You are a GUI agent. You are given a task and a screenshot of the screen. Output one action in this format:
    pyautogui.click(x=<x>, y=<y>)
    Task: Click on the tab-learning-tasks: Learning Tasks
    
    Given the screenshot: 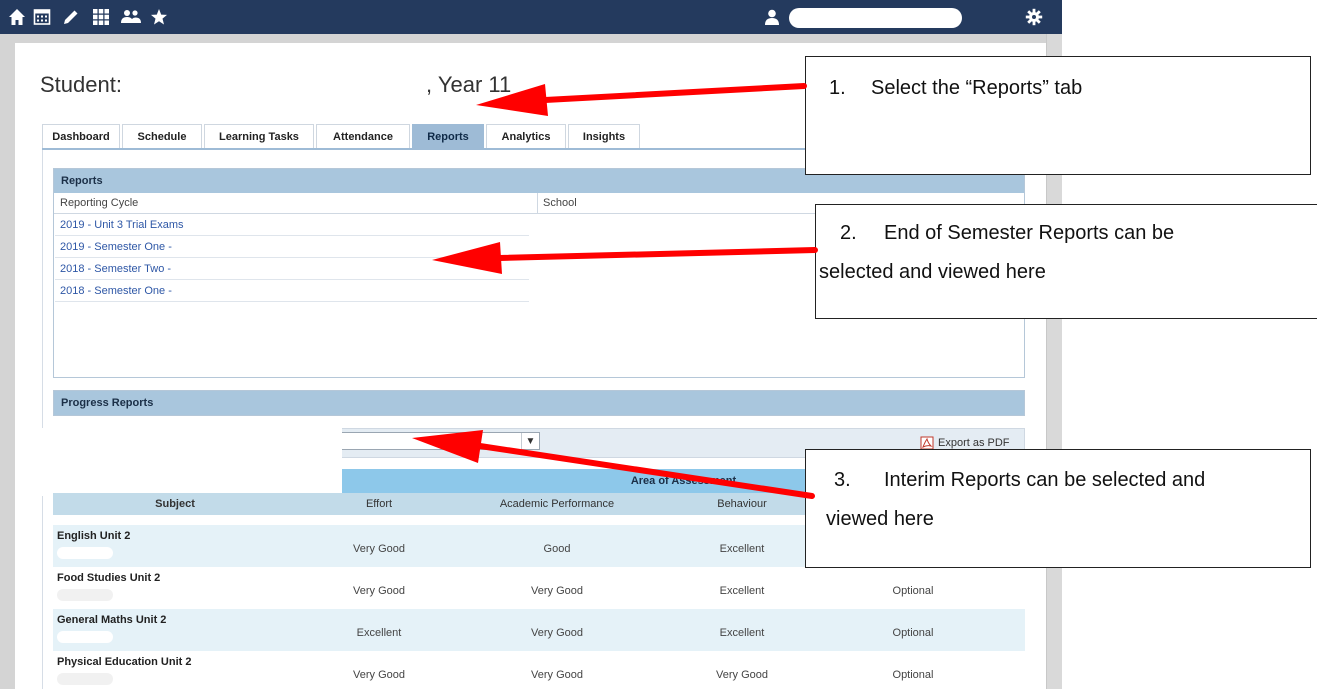 What is the action you would take?
    pyautogui.click(x=259, y=136)
    